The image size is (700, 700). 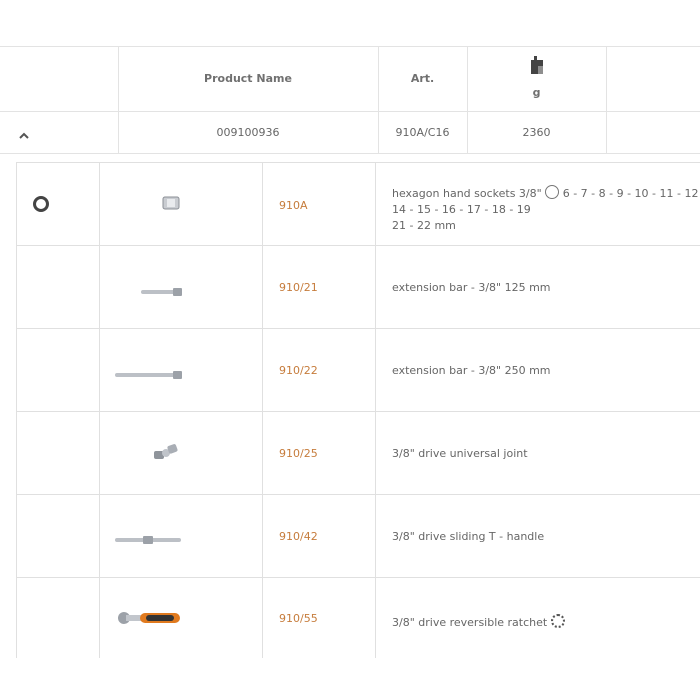 I want to click on cell-art: 910A/C16, so click(x=422, y=132).